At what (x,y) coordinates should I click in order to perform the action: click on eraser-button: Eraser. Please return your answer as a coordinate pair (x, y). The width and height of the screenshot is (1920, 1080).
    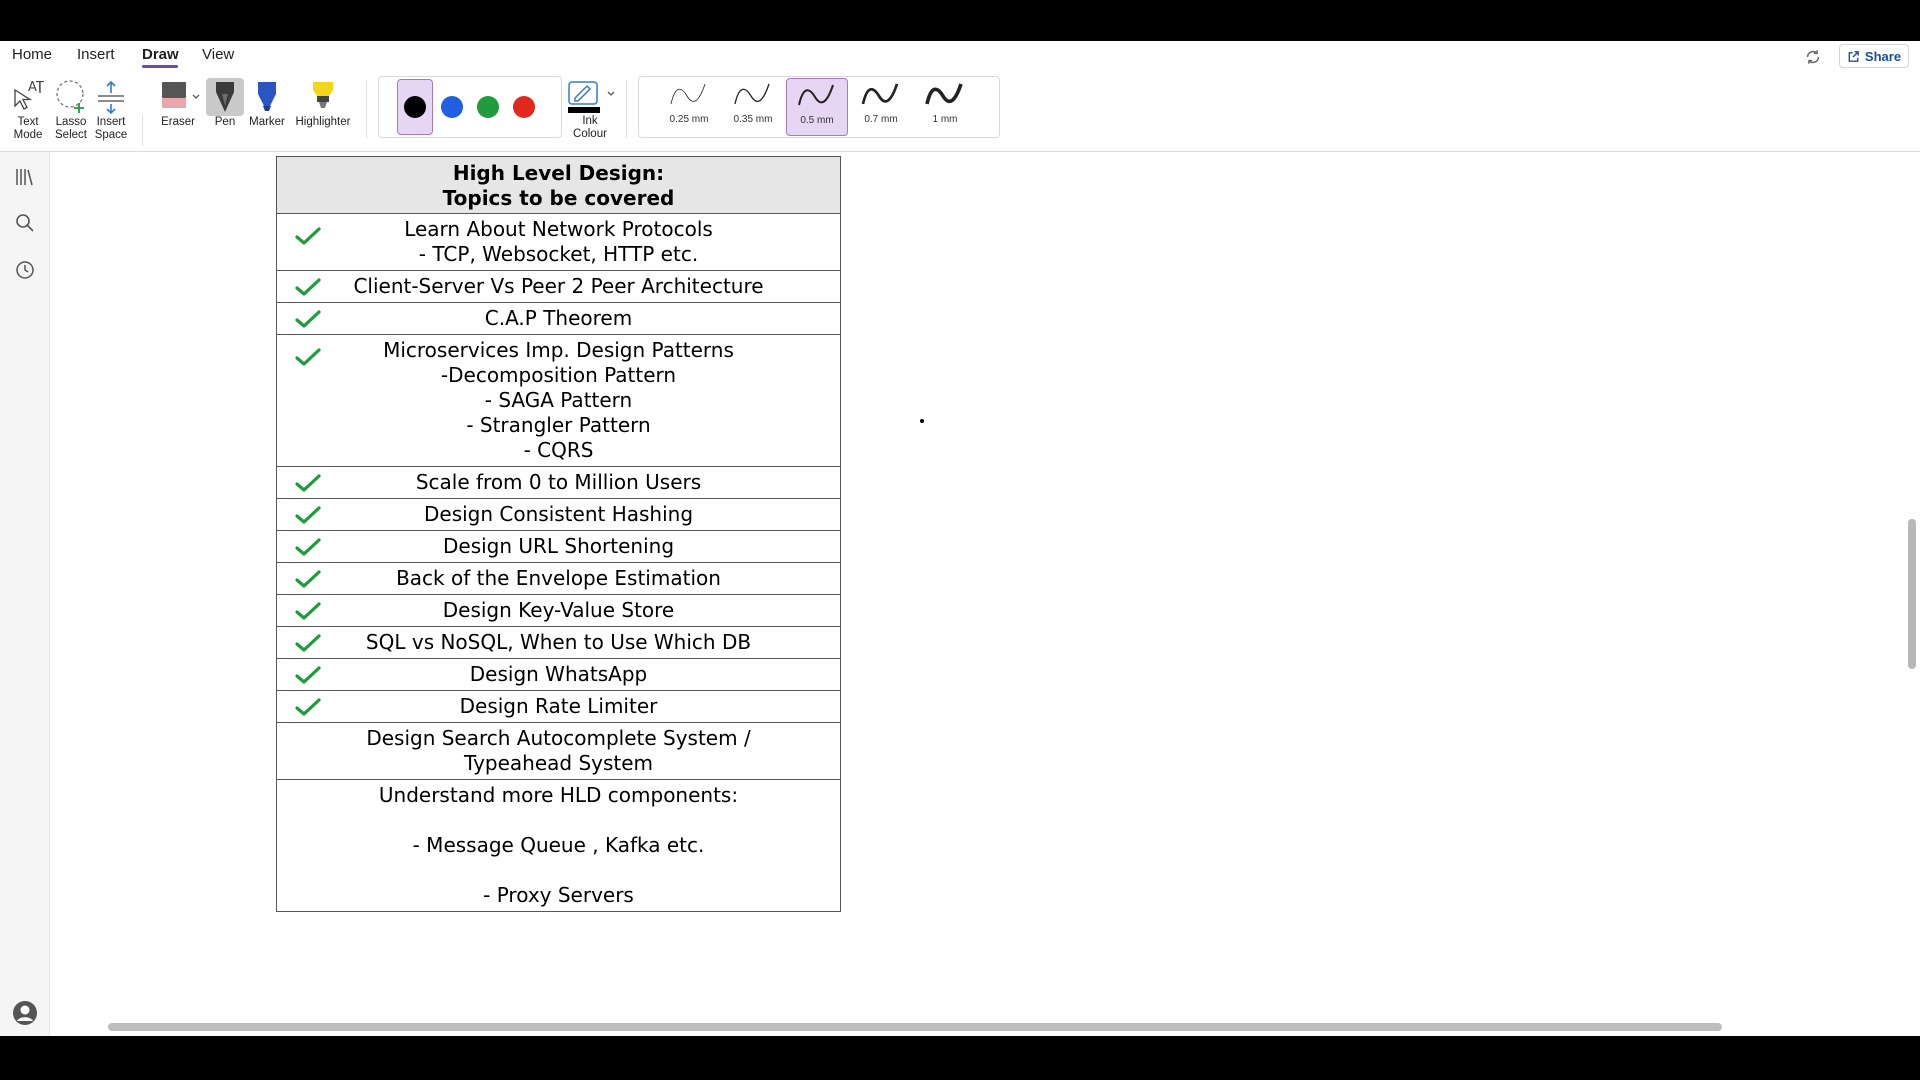
    Looking at the image, I should click on (178, 104).